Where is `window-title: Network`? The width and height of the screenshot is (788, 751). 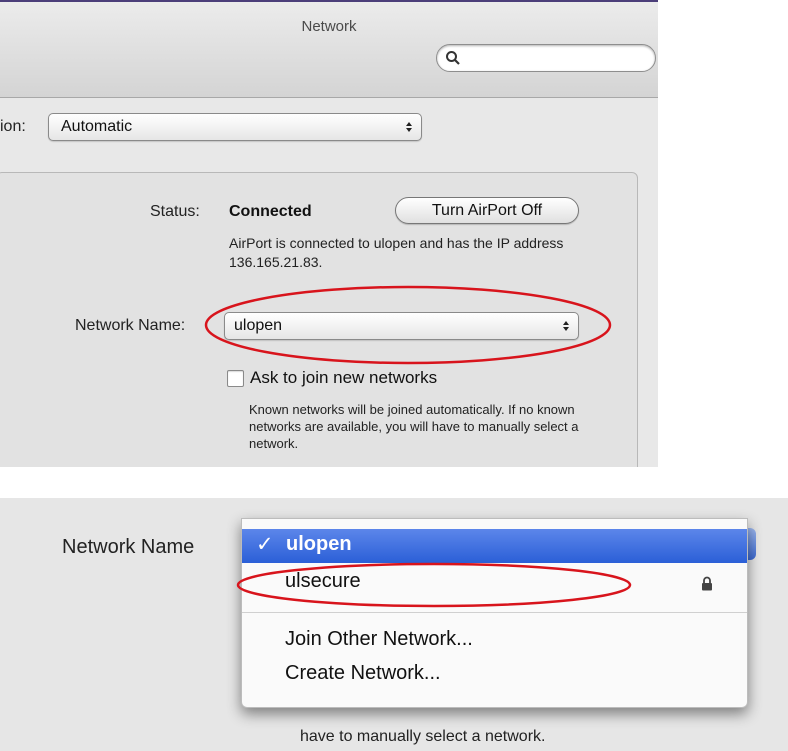
window-title: Network is located at coordinates (329, 26).